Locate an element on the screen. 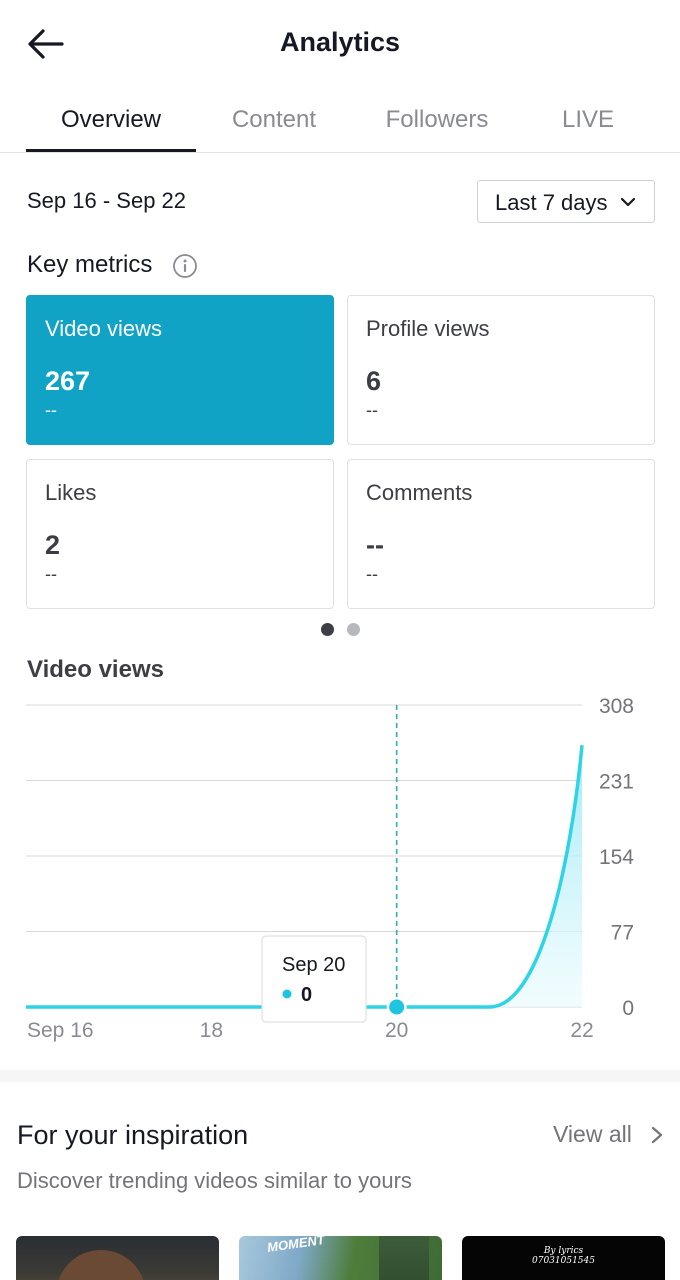  y-tick-label: 154 is located at coordinates (616, 857).